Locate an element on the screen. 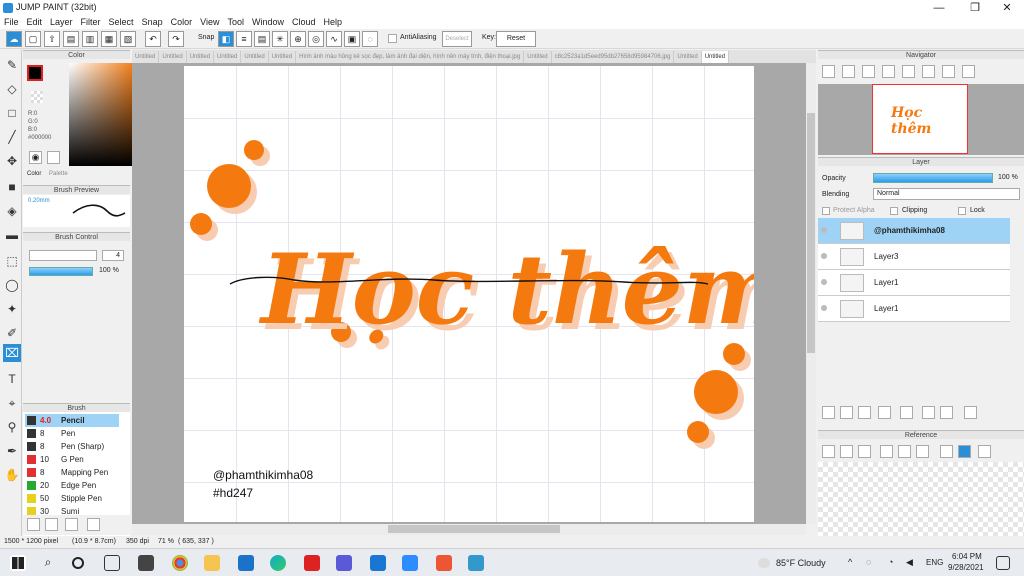 This screenshot has width=1024, height=576. windows-start-icon is located at coordinates (18, 563).